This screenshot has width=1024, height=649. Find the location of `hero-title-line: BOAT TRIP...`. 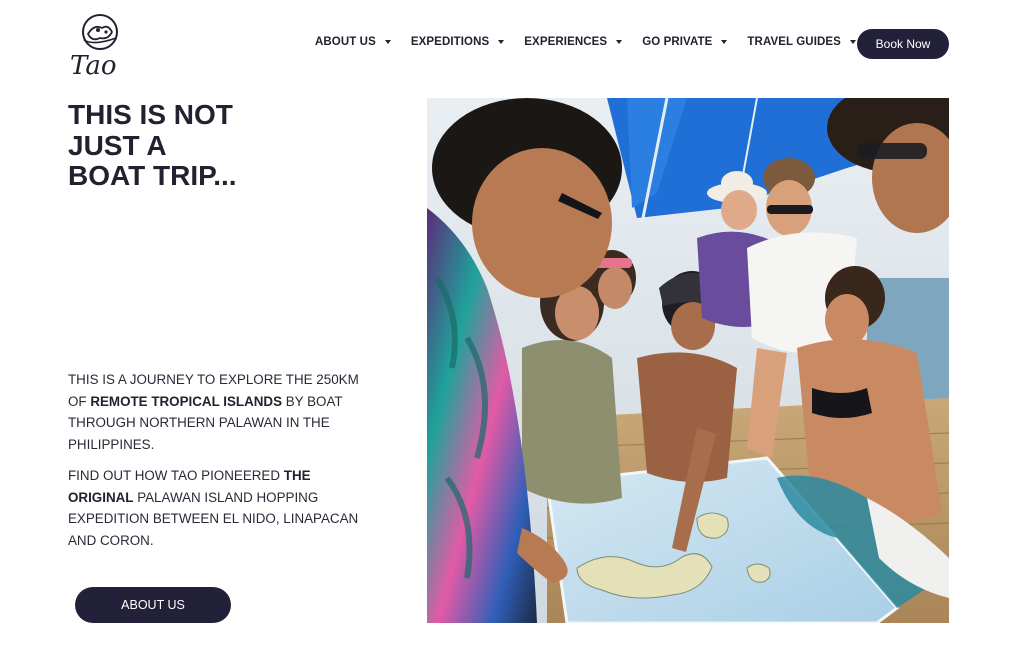

hero-title-line: BOAT TRIP... is located at coordinates (152, 175).